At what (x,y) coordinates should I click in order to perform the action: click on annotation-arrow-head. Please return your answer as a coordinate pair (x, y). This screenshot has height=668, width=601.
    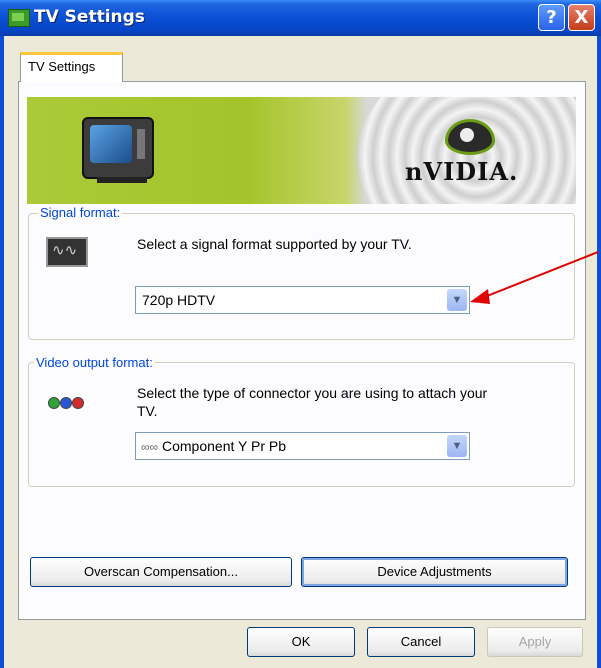
    Looking at the image, I should click on (480, 296).